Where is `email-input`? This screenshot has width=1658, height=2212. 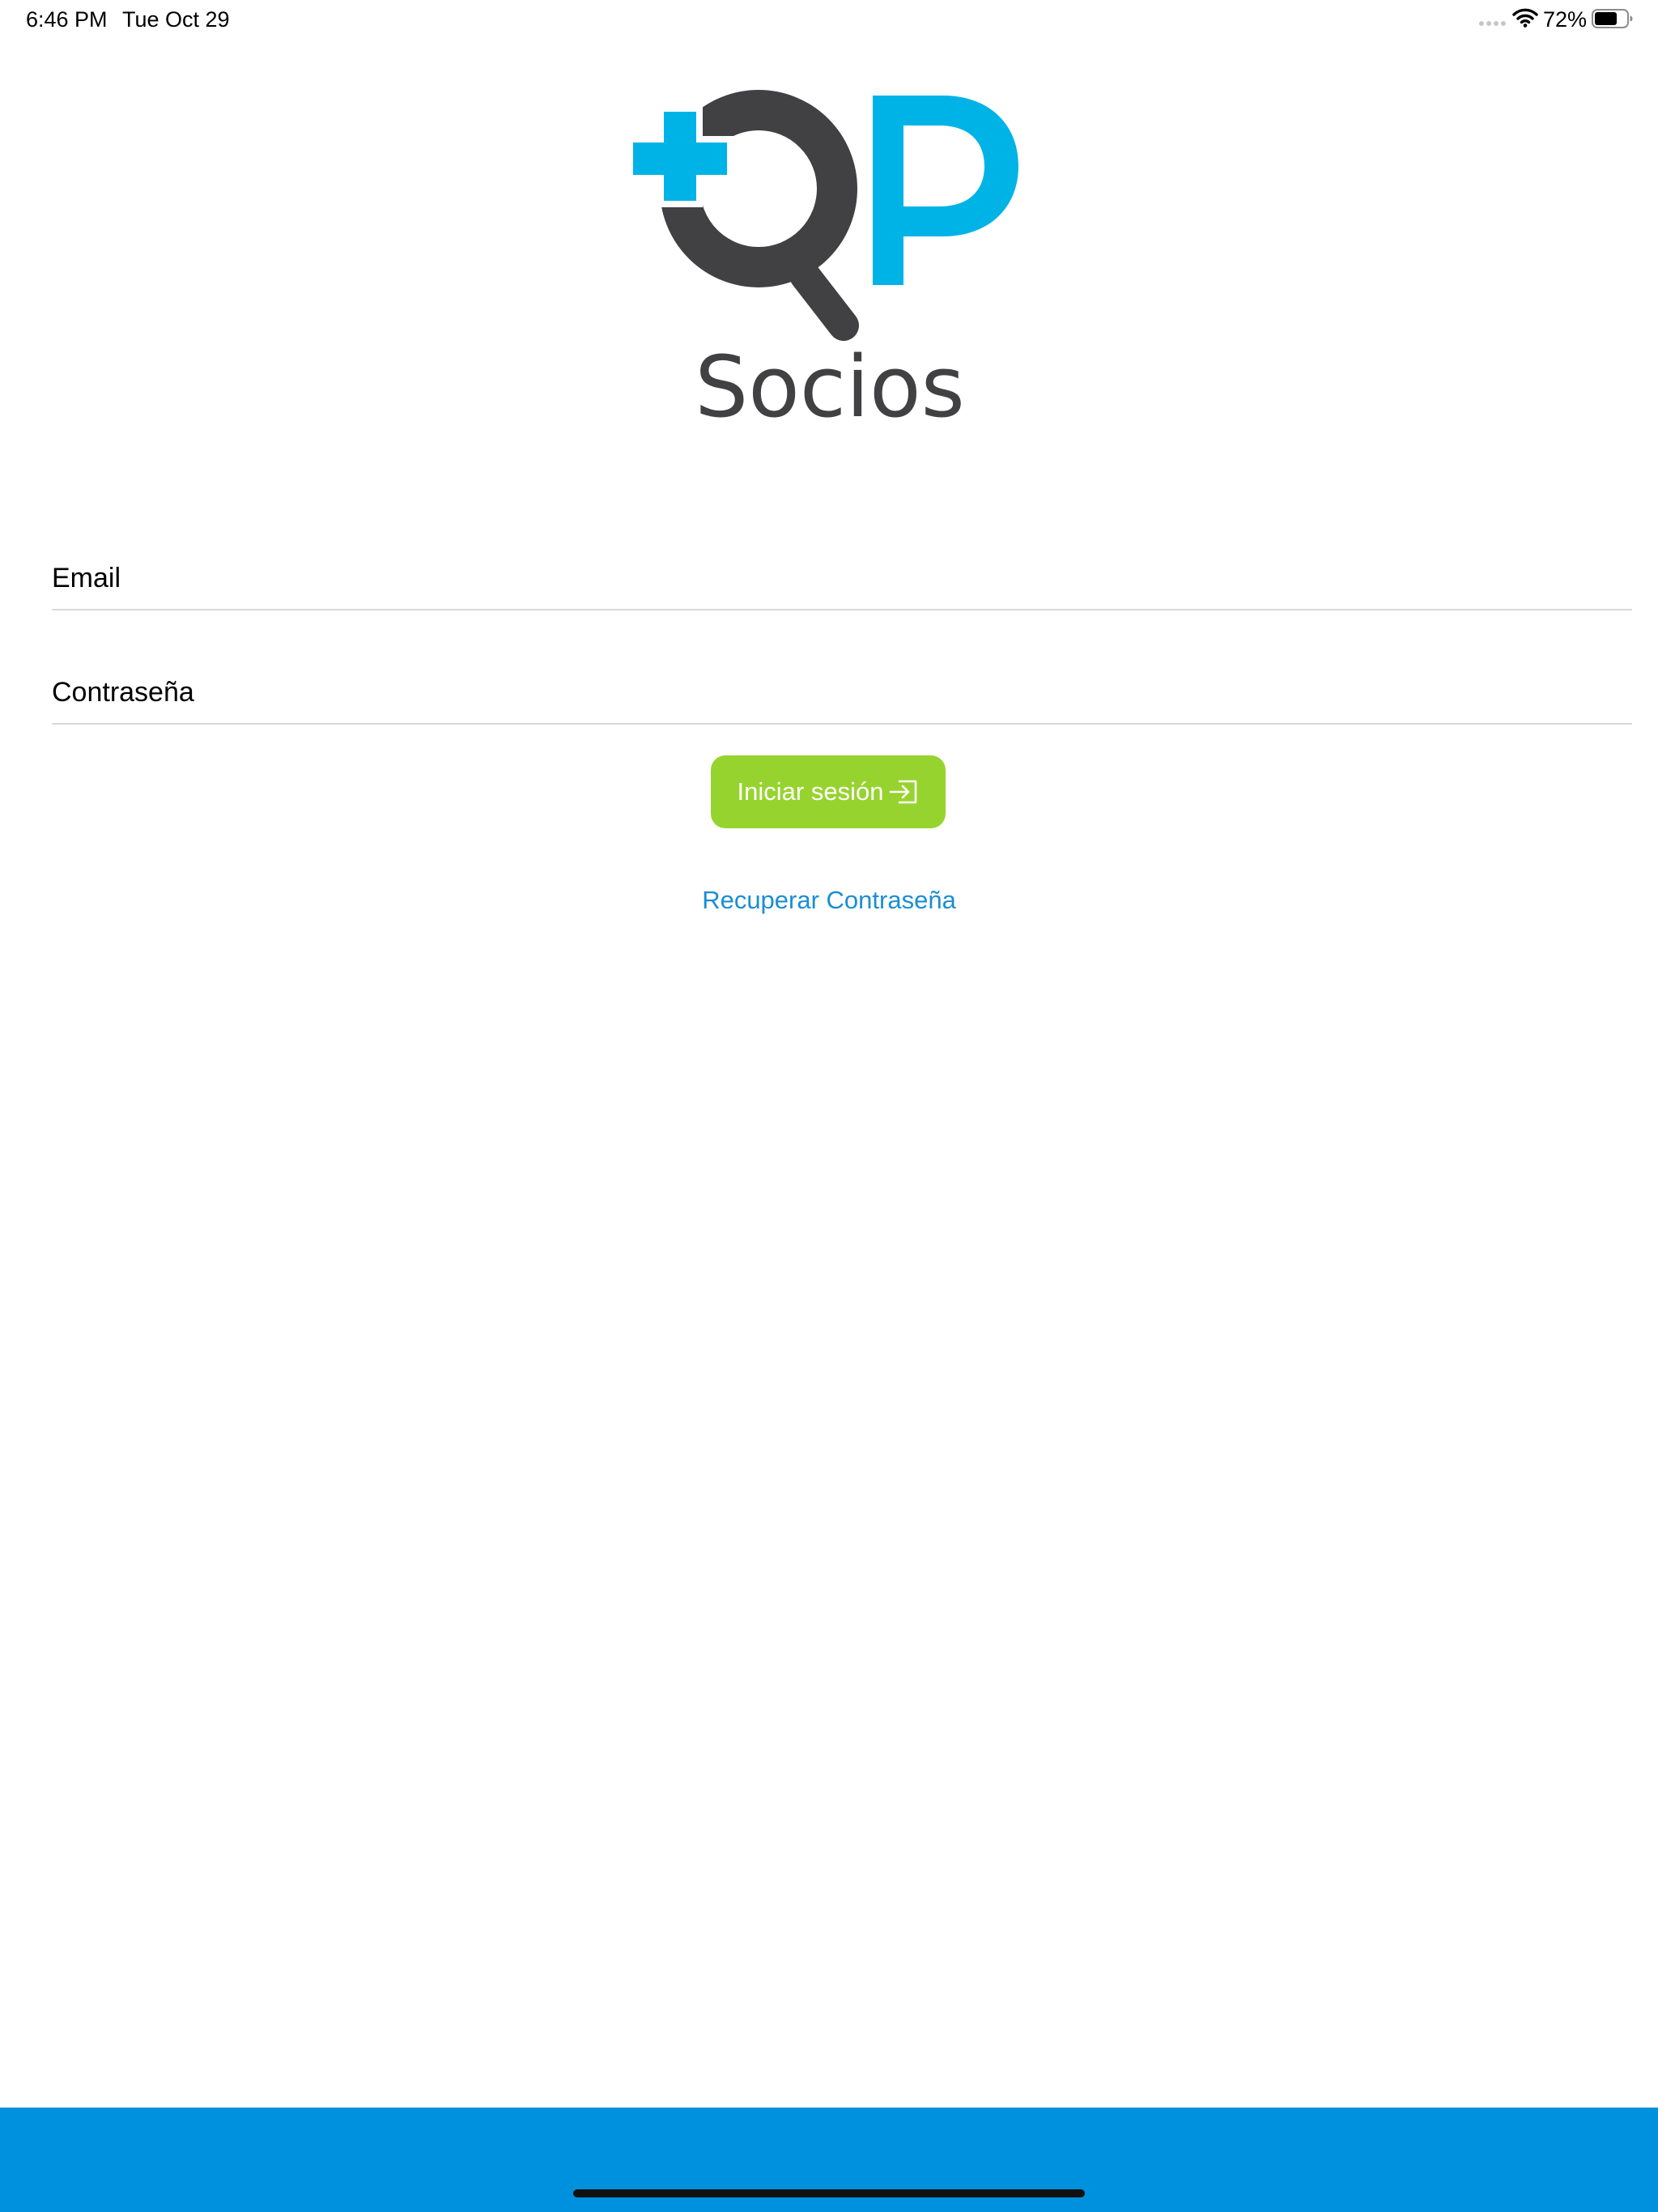 email-input is located at coordinates (842, 578).